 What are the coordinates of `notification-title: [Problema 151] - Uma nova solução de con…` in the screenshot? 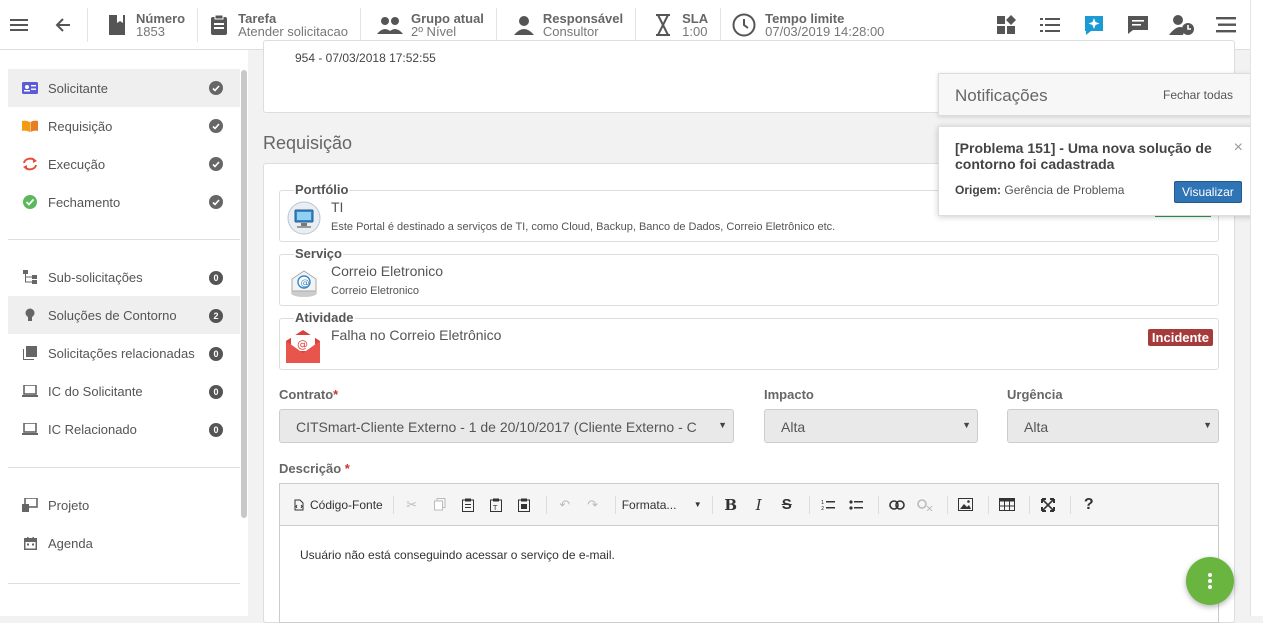 It's located at (1083, 156).